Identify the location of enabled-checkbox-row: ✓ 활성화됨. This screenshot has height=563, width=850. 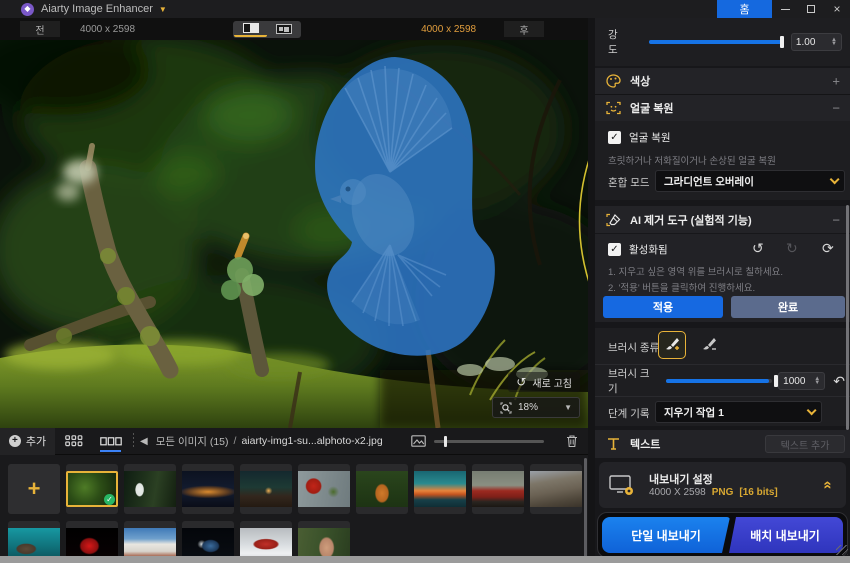
(638, 249).